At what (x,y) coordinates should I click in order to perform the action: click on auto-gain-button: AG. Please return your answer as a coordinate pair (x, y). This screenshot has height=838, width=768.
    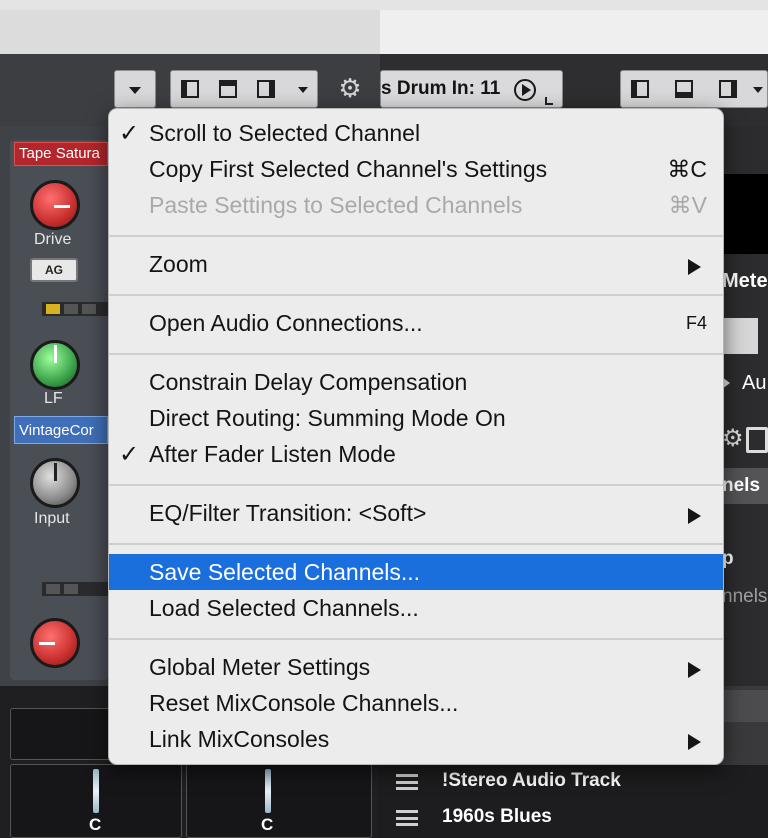
    Looking at the image, I should click on (54, 270).